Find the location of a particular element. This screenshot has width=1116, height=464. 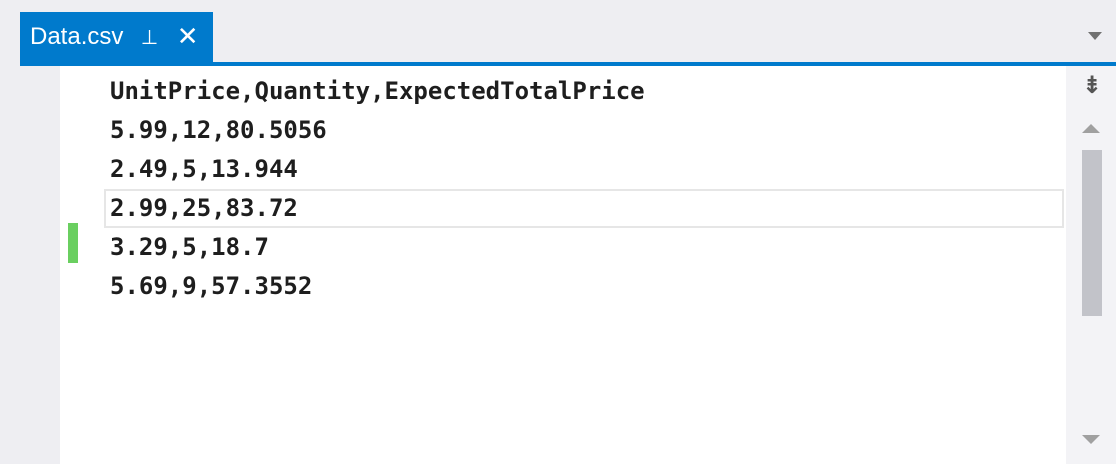

scrollbar-thumb is located at coordinates (1092, 233).